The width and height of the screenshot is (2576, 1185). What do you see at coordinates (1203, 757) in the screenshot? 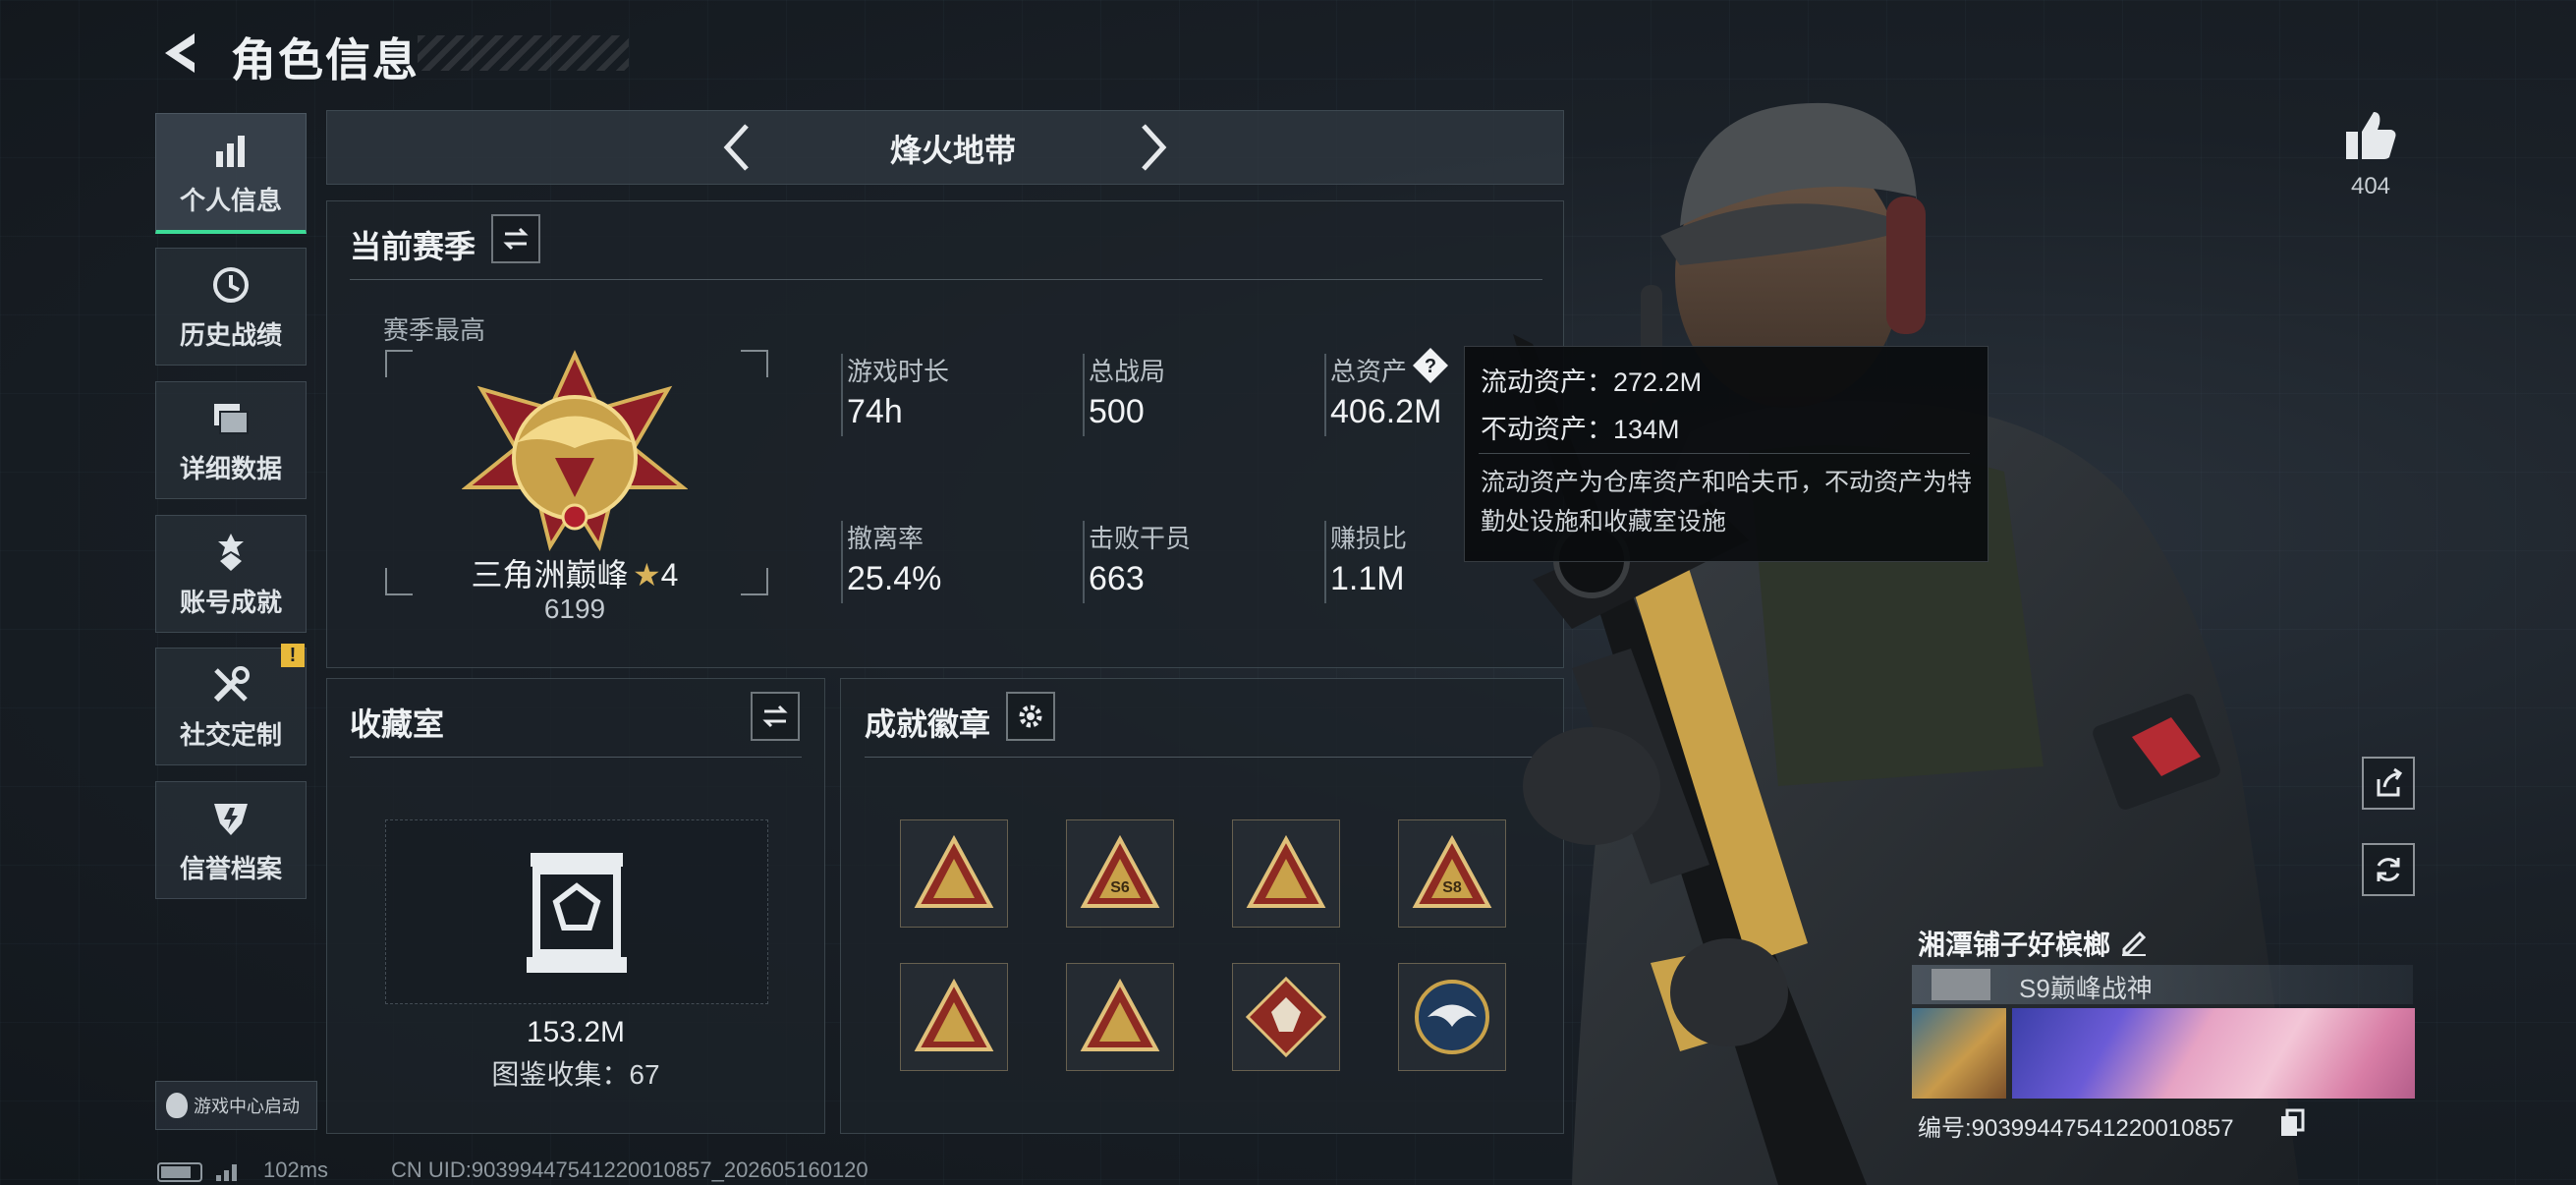
I see `badges-divider` at bounding box center [1203, 757].